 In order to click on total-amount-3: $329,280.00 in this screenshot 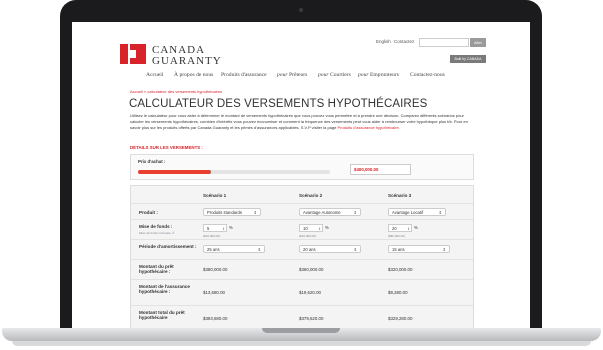, I will do `click(400, 318)`.